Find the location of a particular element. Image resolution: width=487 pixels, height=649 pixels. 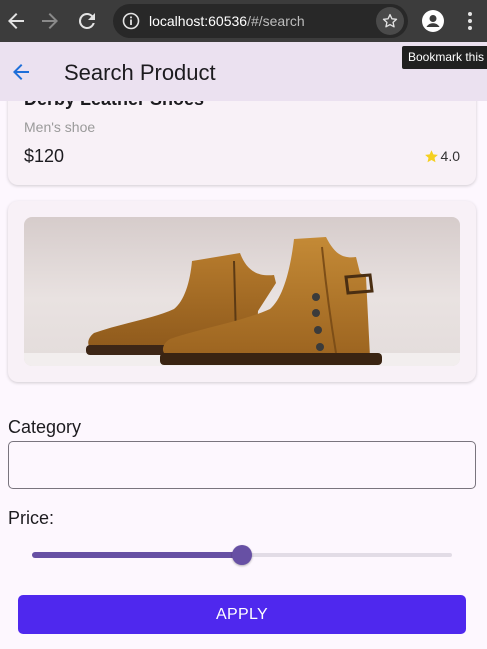

price-label: Price: is located at coordinates (31, 518).